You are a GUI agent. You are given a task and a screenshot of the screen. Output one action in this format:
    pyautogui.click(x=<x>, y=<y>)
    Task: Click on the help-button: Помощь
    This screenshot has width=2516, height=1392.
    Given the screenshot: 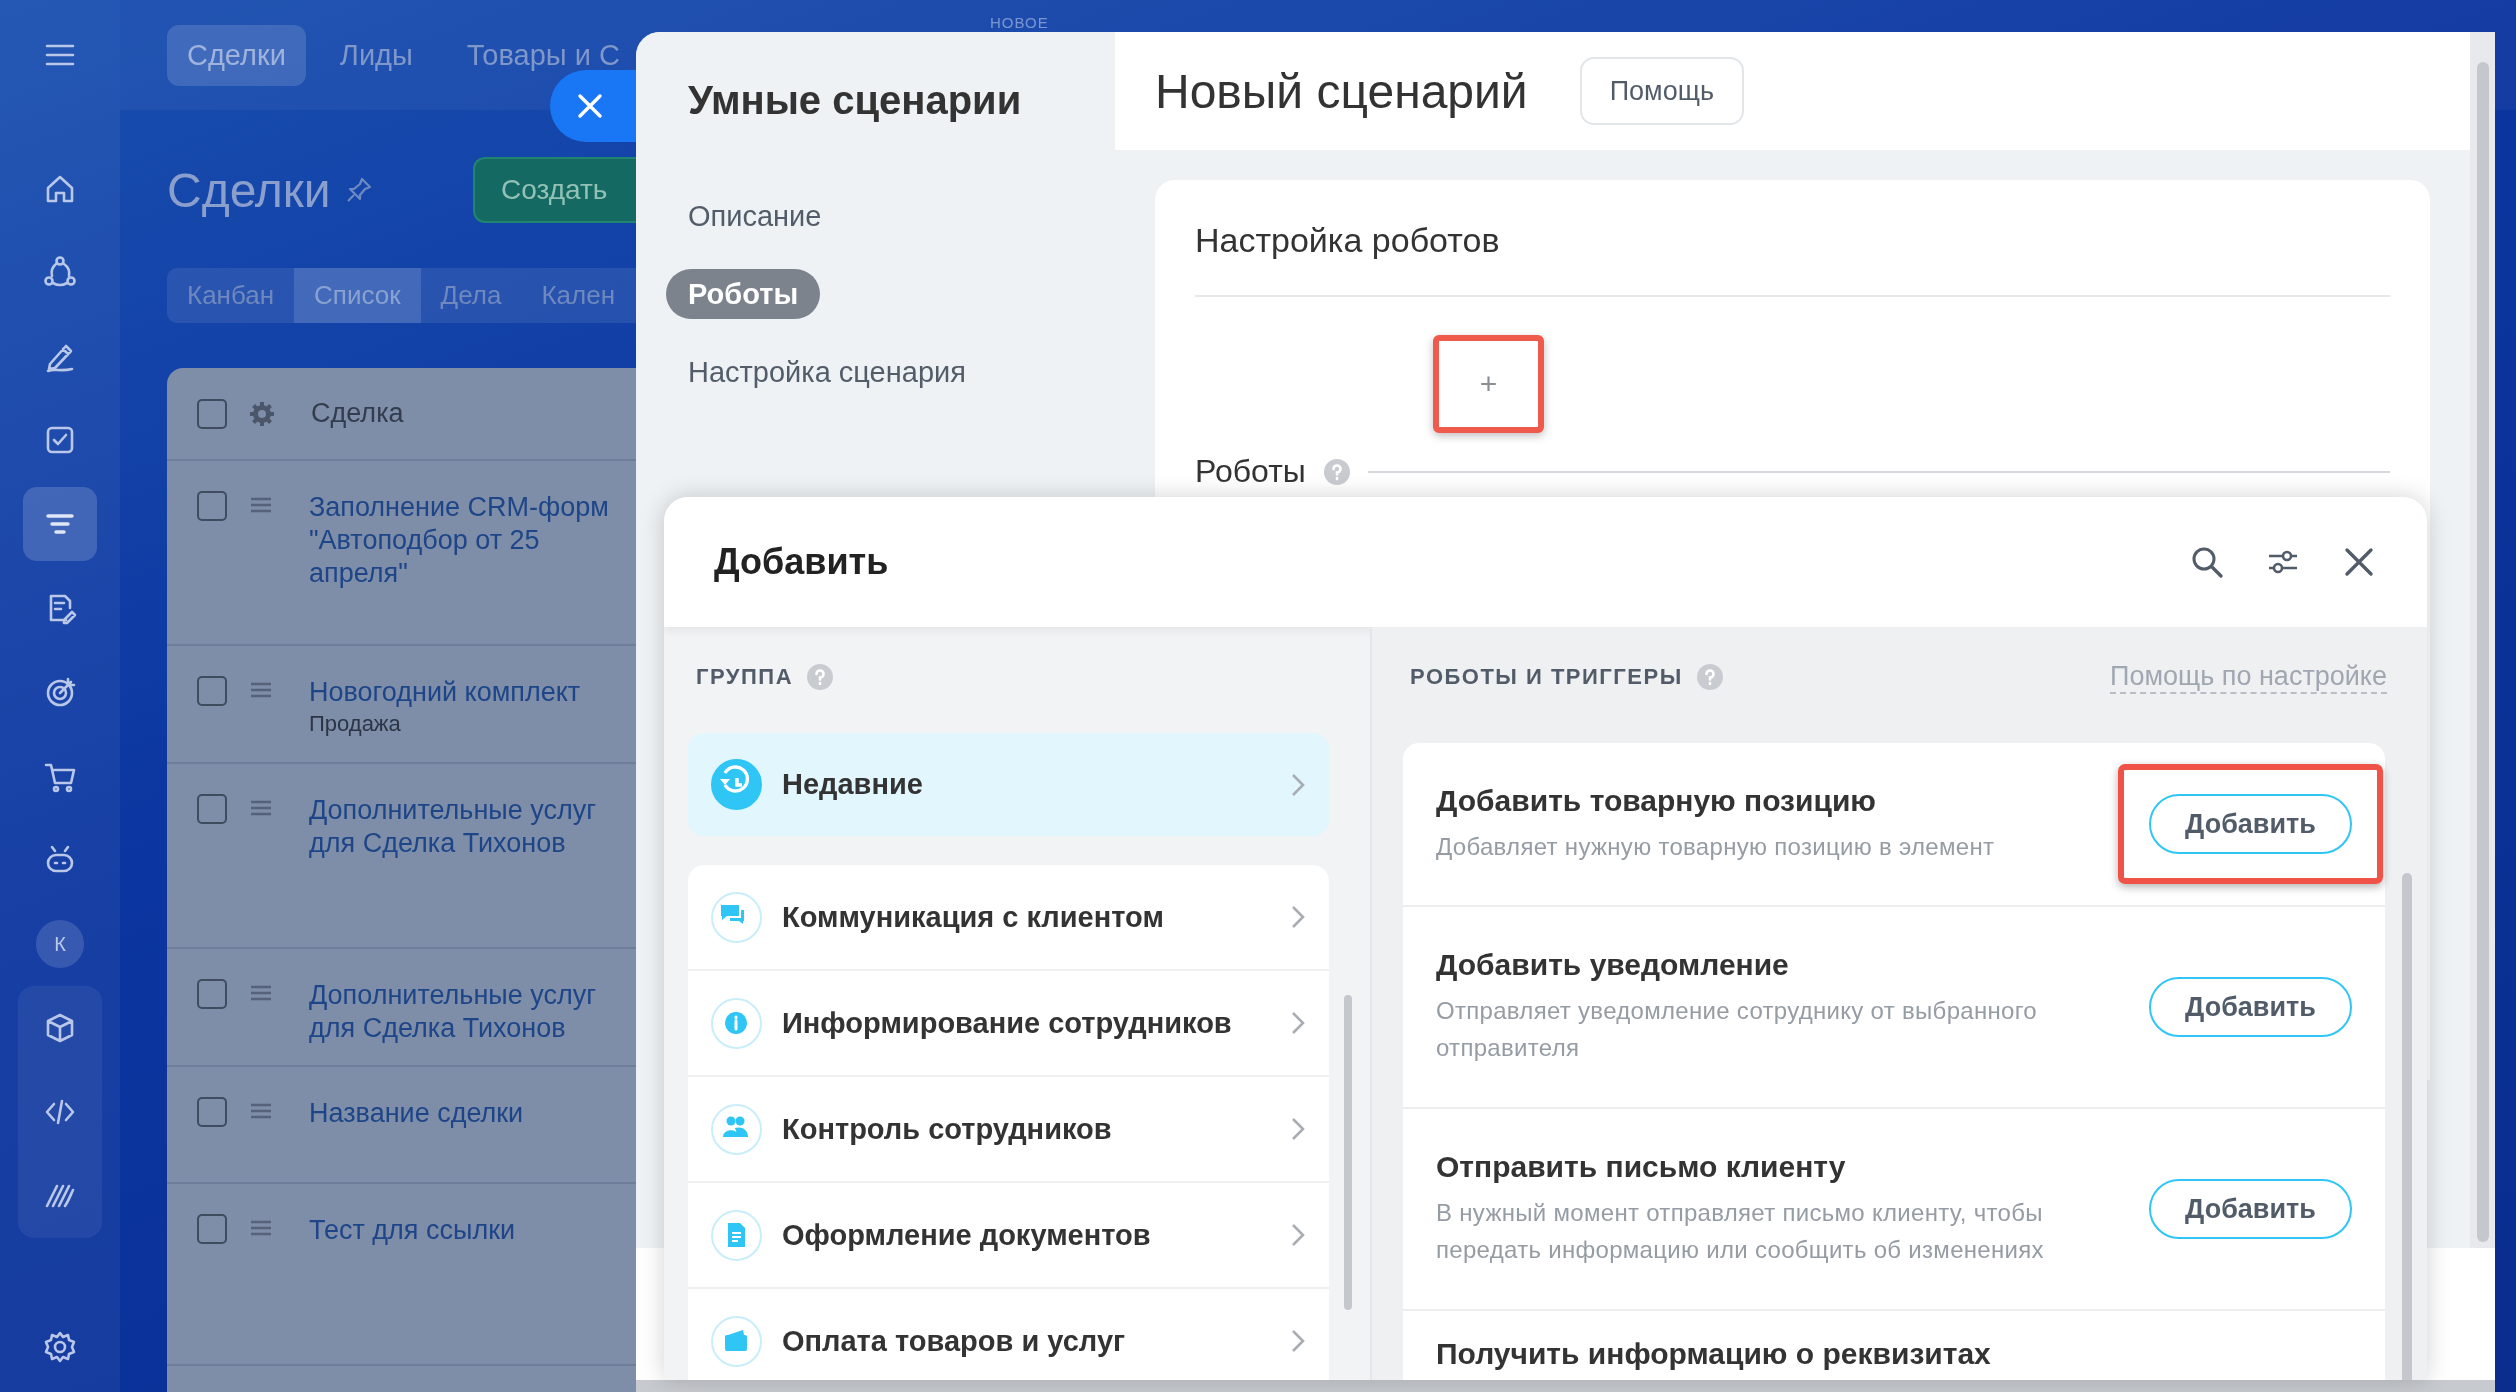 What is the action you would take?
    pyautogui.click(x=1661, y=91)
    